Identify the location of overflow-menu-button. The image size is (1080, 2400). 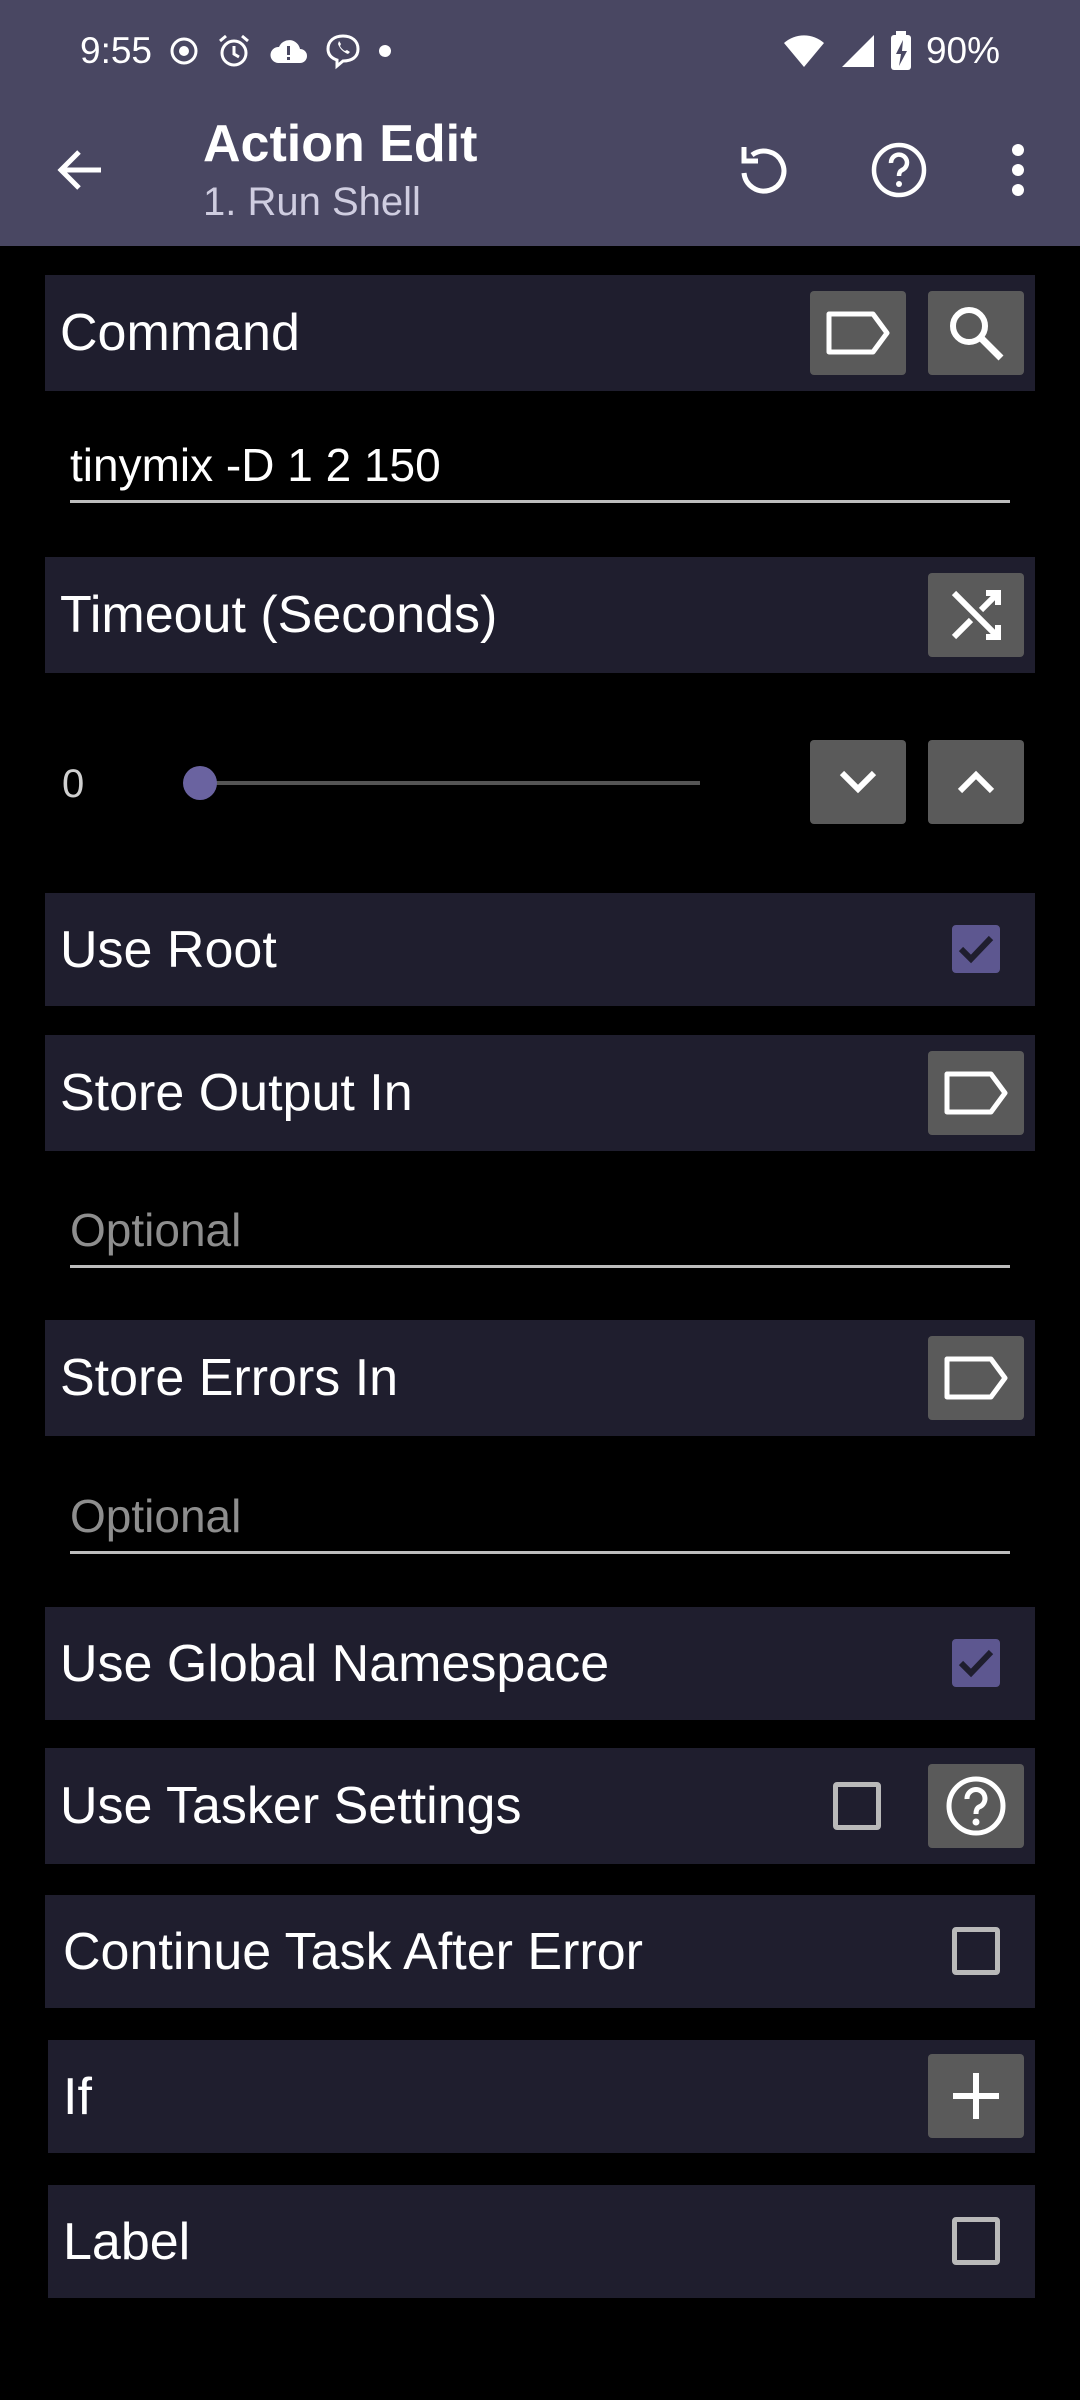
(1018, 170).